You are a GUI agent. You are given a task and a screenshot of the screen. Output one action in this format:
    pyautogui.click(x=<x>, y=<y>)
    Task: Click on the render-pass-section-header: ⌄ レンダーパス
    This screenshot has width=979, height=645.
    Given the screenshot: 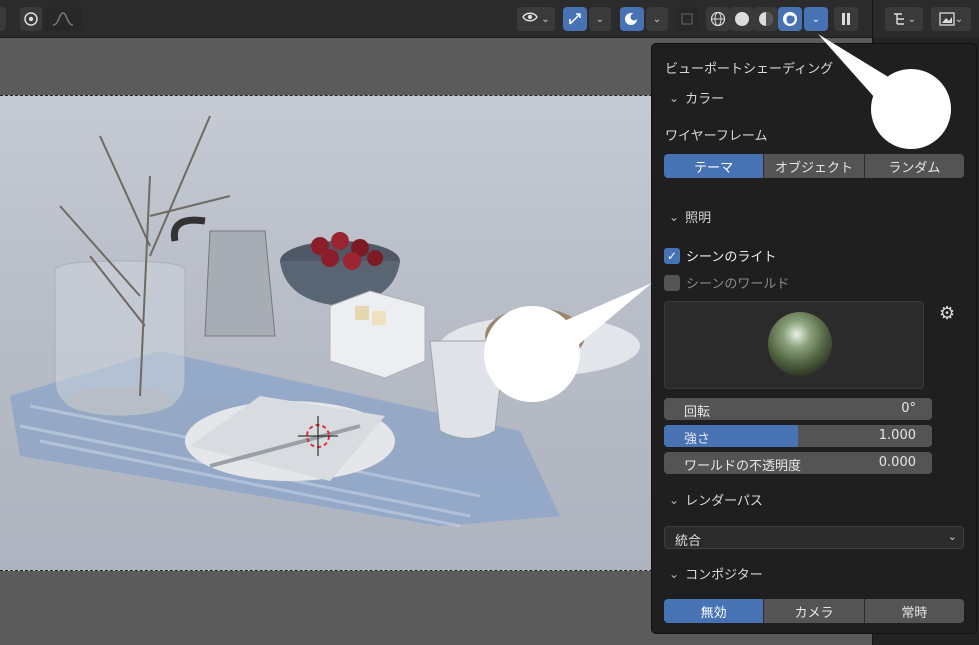 What is the action you would take?
    pyautogui.click(x=716, y=500)
    